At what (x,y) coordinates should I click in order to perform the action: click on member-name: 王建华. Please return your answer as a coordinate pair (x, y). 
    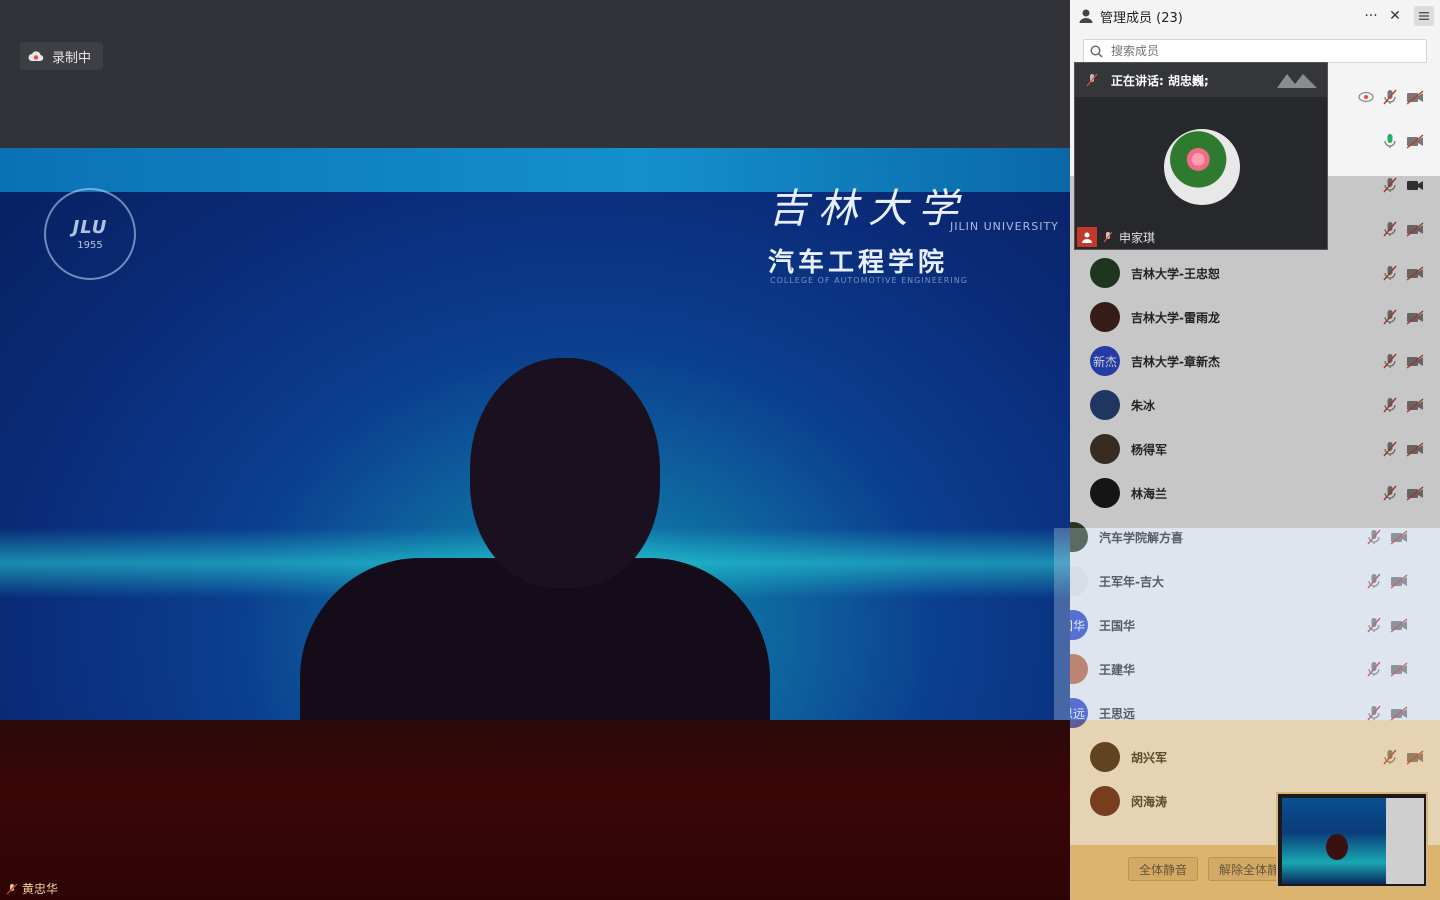
    Looking at the image, I should click on (1117, 669).